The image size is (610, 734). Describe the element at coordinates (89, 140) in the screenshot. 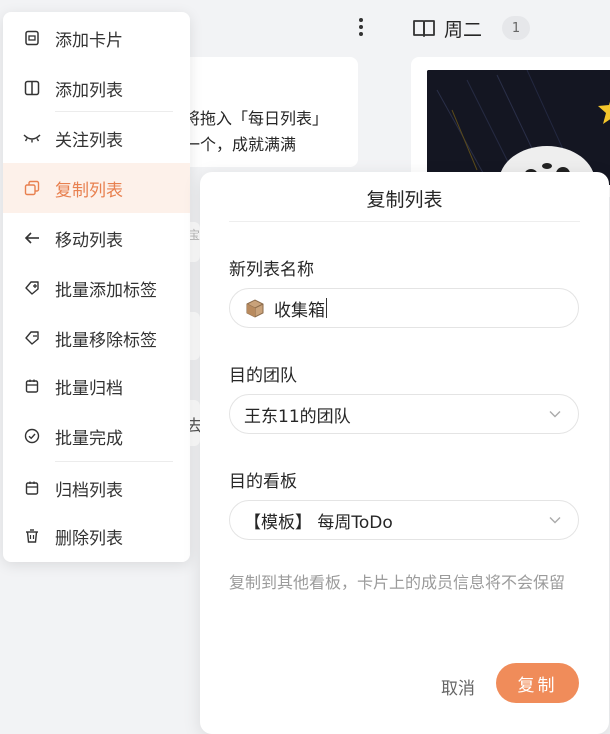

I see `menu-item-label: 关注列表` at that location.